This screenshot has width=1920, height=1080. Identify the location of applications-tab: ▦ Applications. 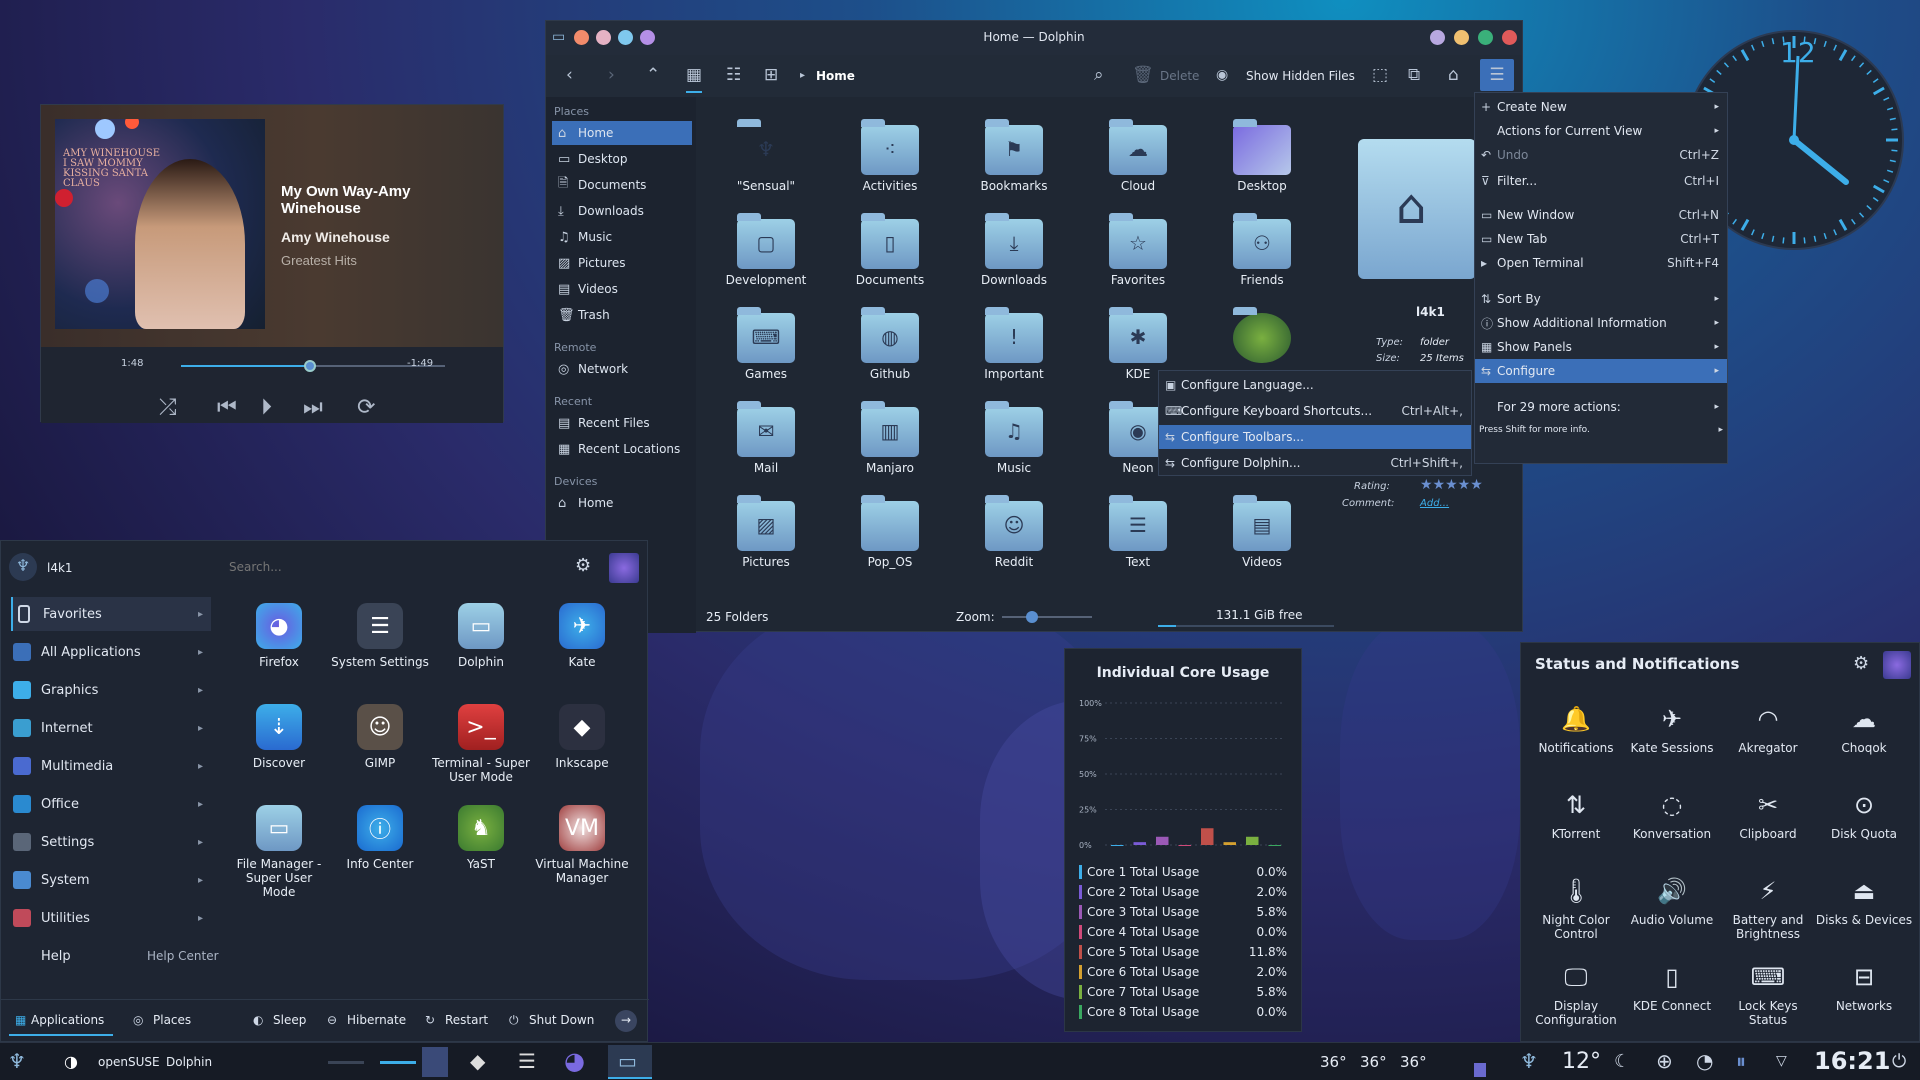
(61, 1021).